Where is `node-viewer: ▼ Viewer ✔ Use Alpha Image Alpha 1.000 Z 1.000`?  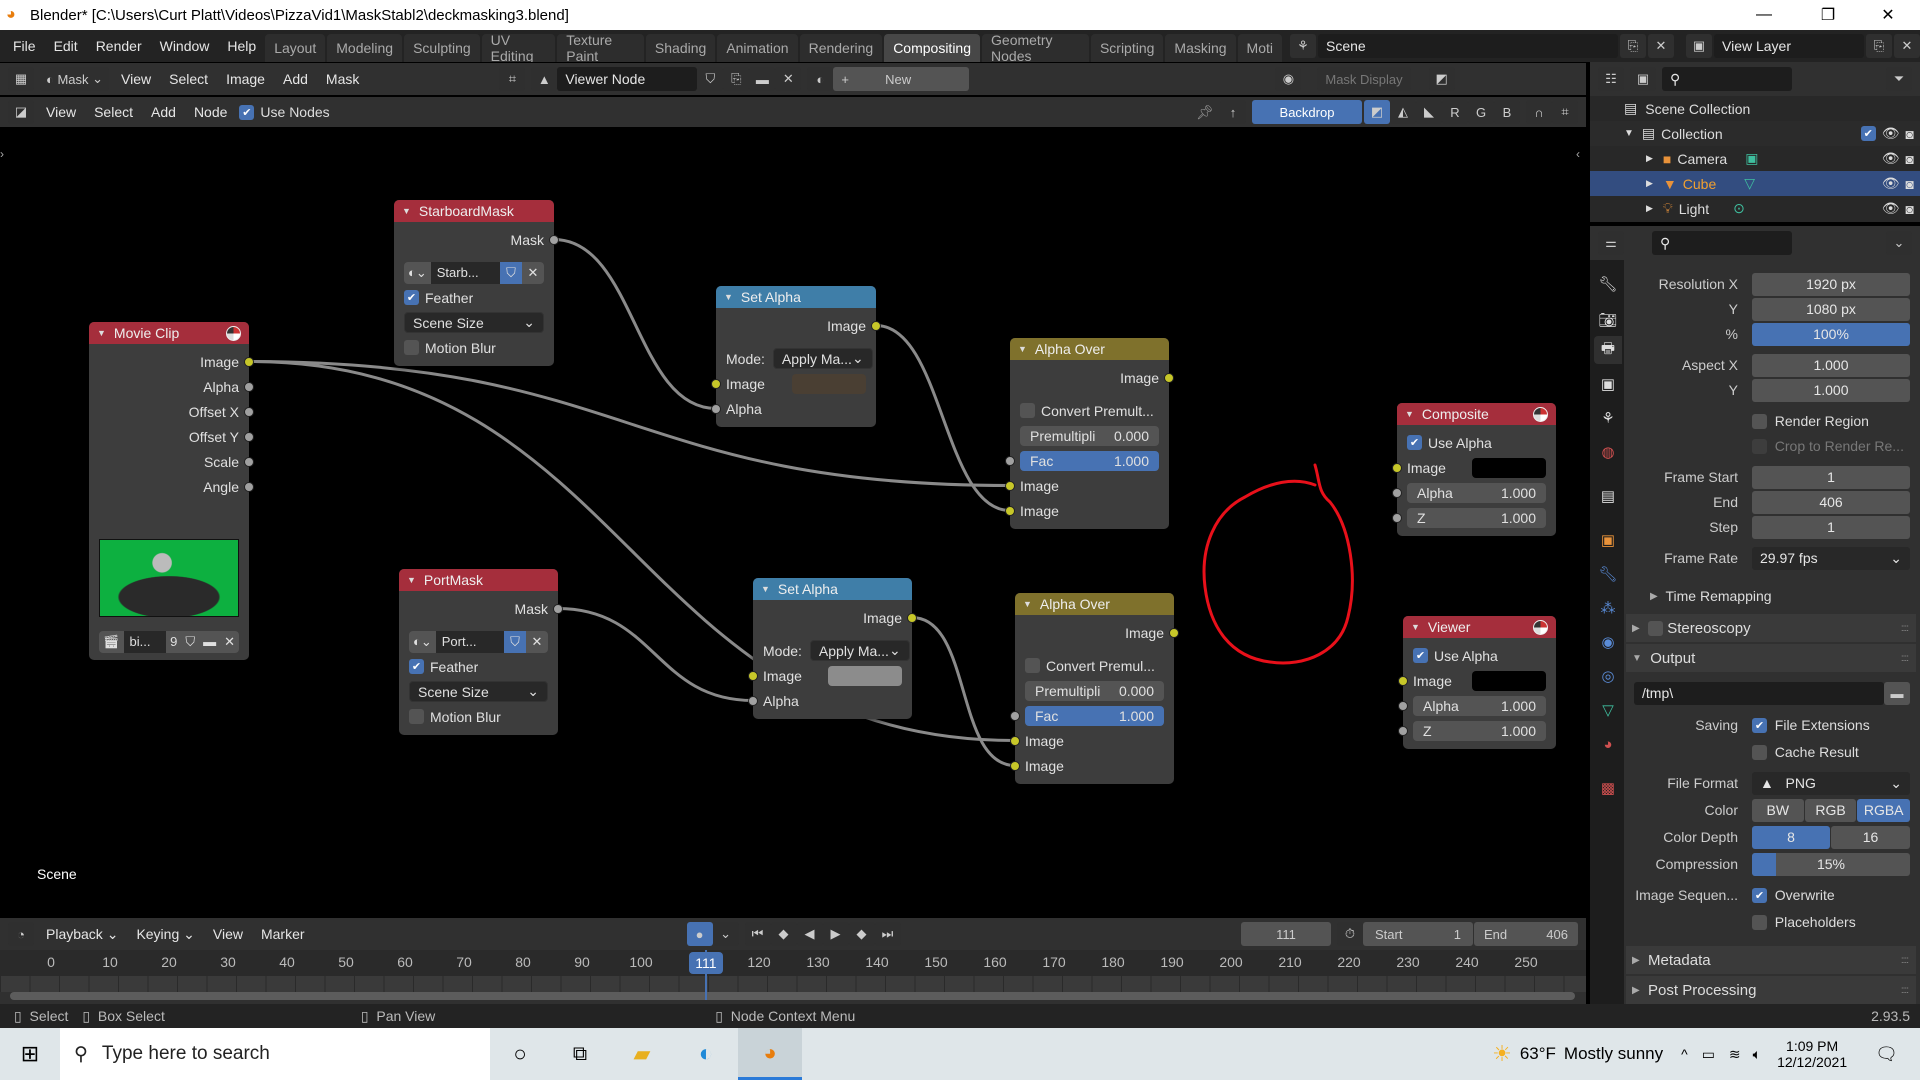
node-viewer: ▼ Viewer ✔ Use Alpha Image Alpha 1.000 Z 1.000 is located at coordinates (1477, 682).